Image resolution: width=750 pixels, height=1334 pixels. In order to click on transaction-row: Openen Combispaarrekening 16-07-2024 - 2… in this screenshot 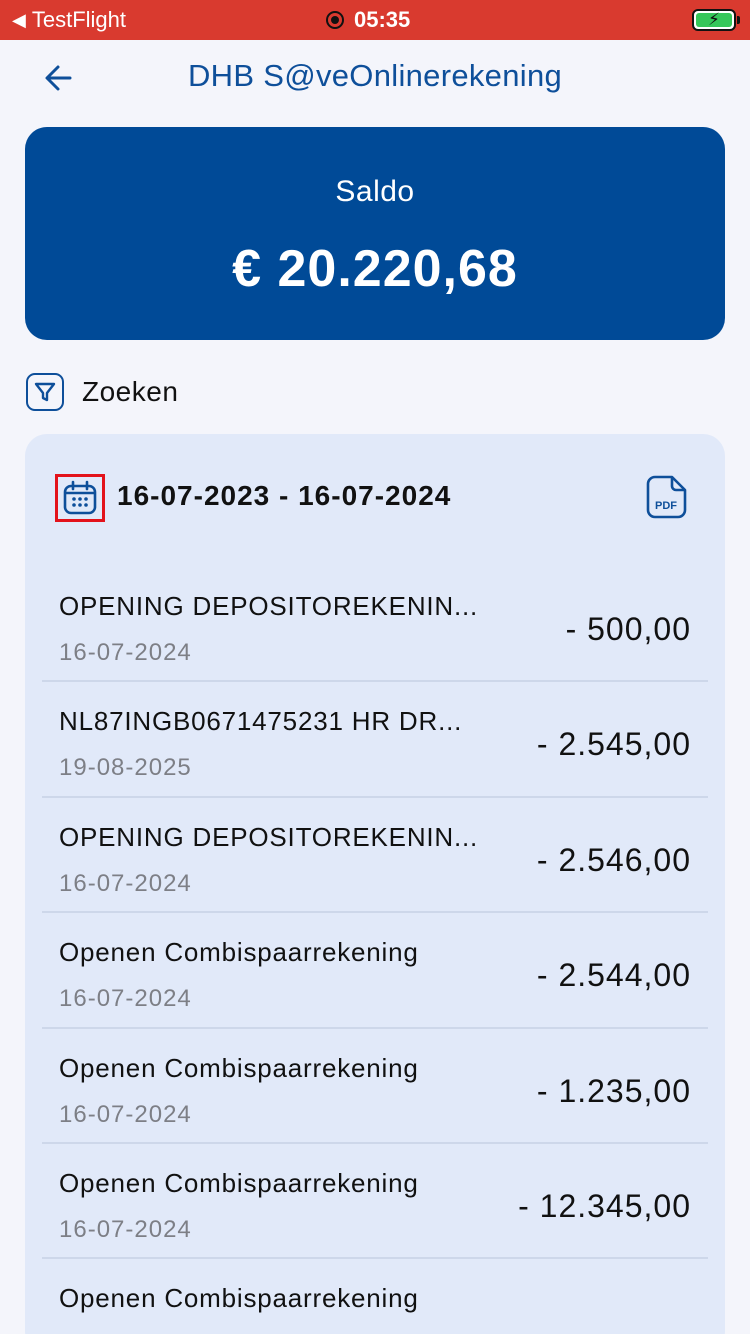, I will do `click(375, 971)`.